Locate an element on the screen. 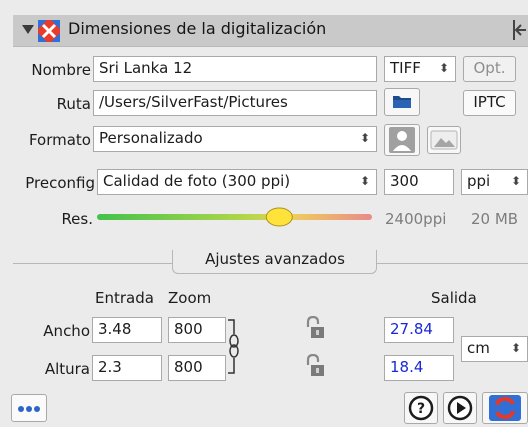 This screenshot has width=528, height=427. iptc-button: IPTC is located at coordinates (489, 103).